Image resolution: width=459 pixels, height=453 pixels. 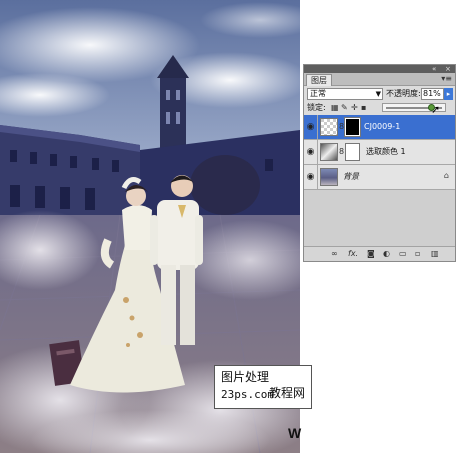 I want to click on background-thumbnail, so click(x=329, y=177).